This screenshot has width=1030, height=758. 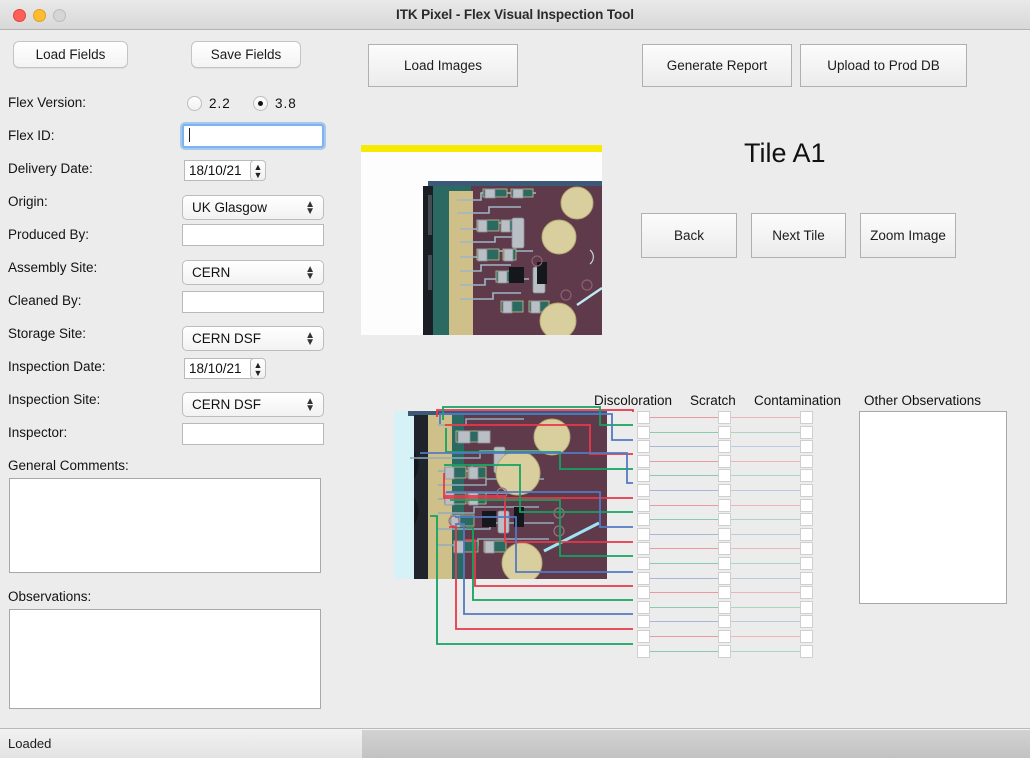 I want to click on flex-id-input, so click(x=253, y=136).